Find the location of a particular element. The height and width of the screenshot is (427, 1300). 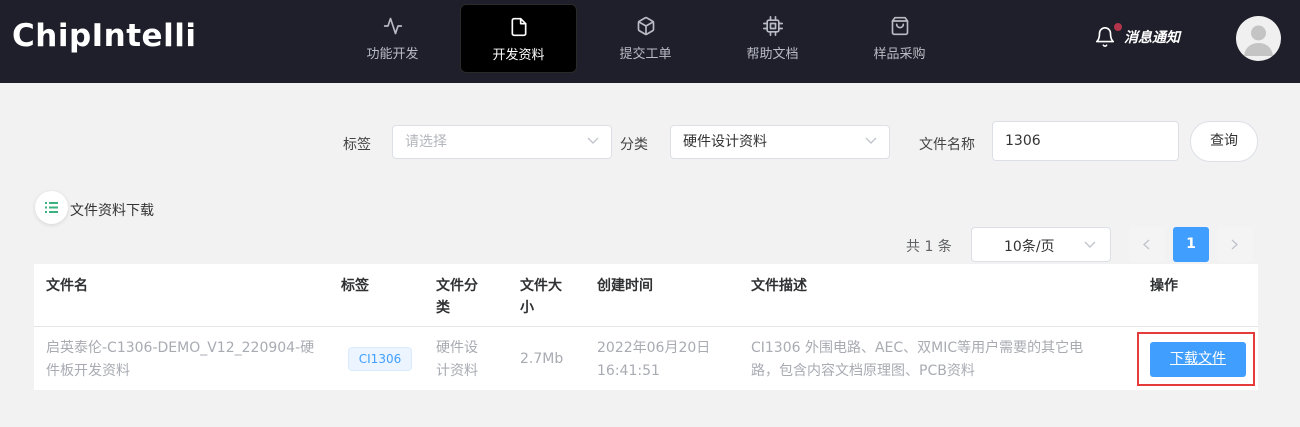

file-icon is located at coordinates (518, 27).